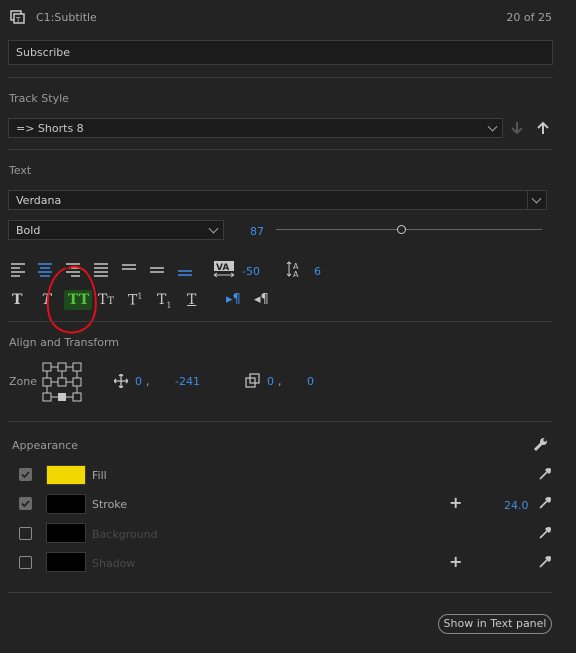 The height and width of the screenshot is (653, 576). What do you see at coordinates (66, 504) in the screenshot?
I see `stroke-color-swatch` at bounding box center [66, 504].